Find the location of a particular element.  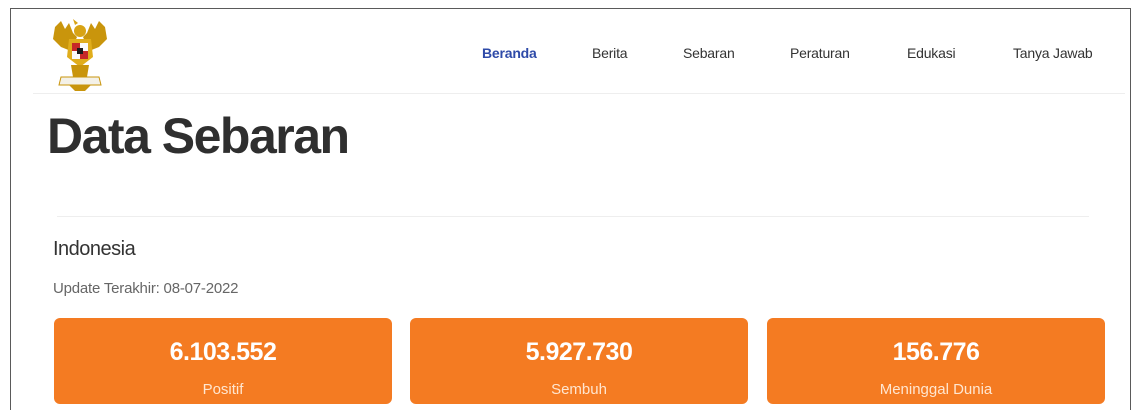

stat-value-sembuh: 5.927.730 is located at coordinates (579, 352).